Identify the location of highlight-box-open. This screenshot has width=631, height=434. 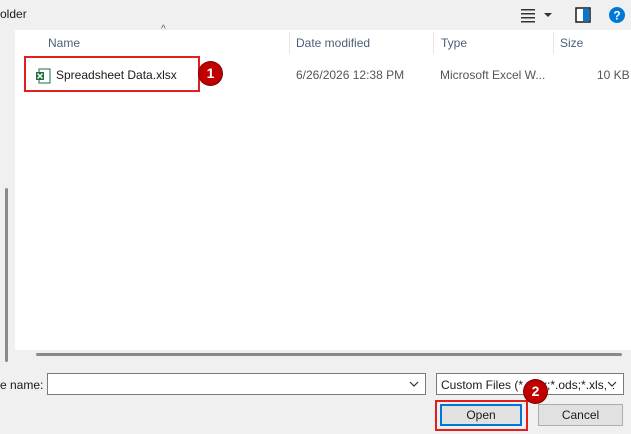
(481, 415).